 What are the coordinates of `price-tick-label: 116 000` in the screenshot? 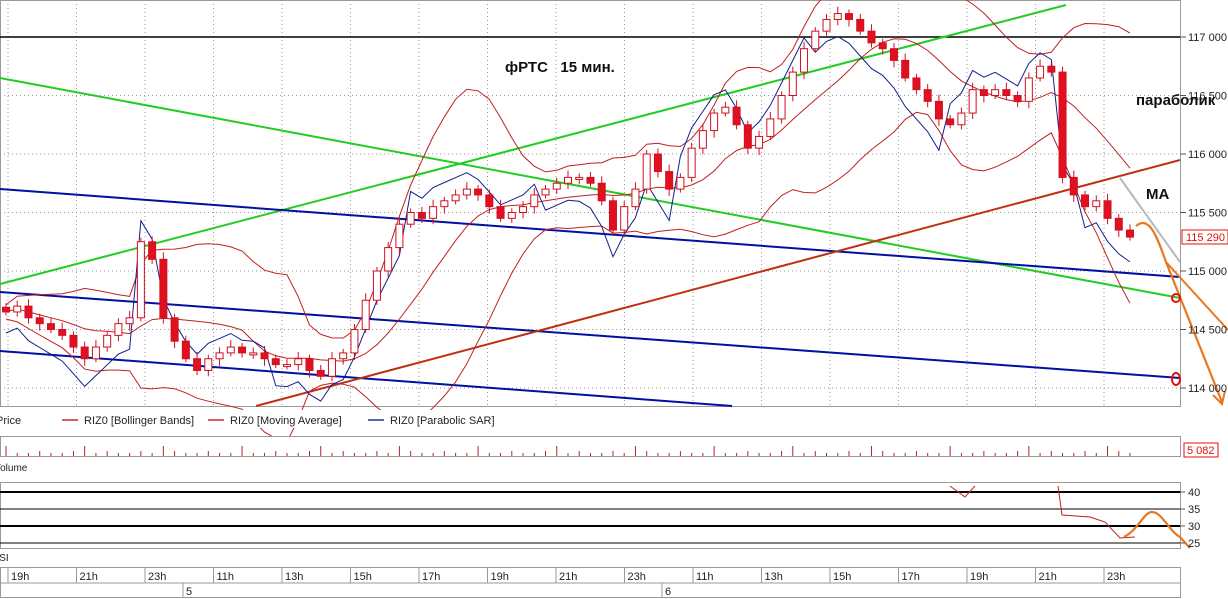 It's located at (1207, 155).